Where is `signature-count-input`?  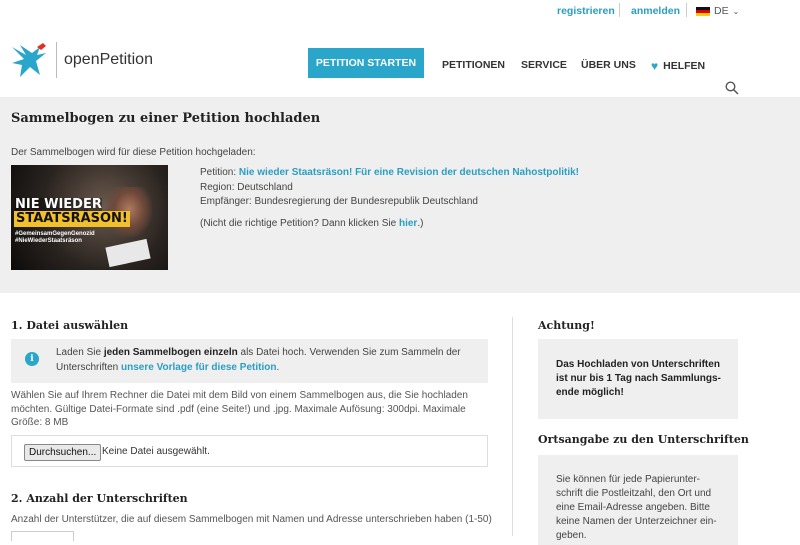
signature-count-input is located at coordinates (42, 536).